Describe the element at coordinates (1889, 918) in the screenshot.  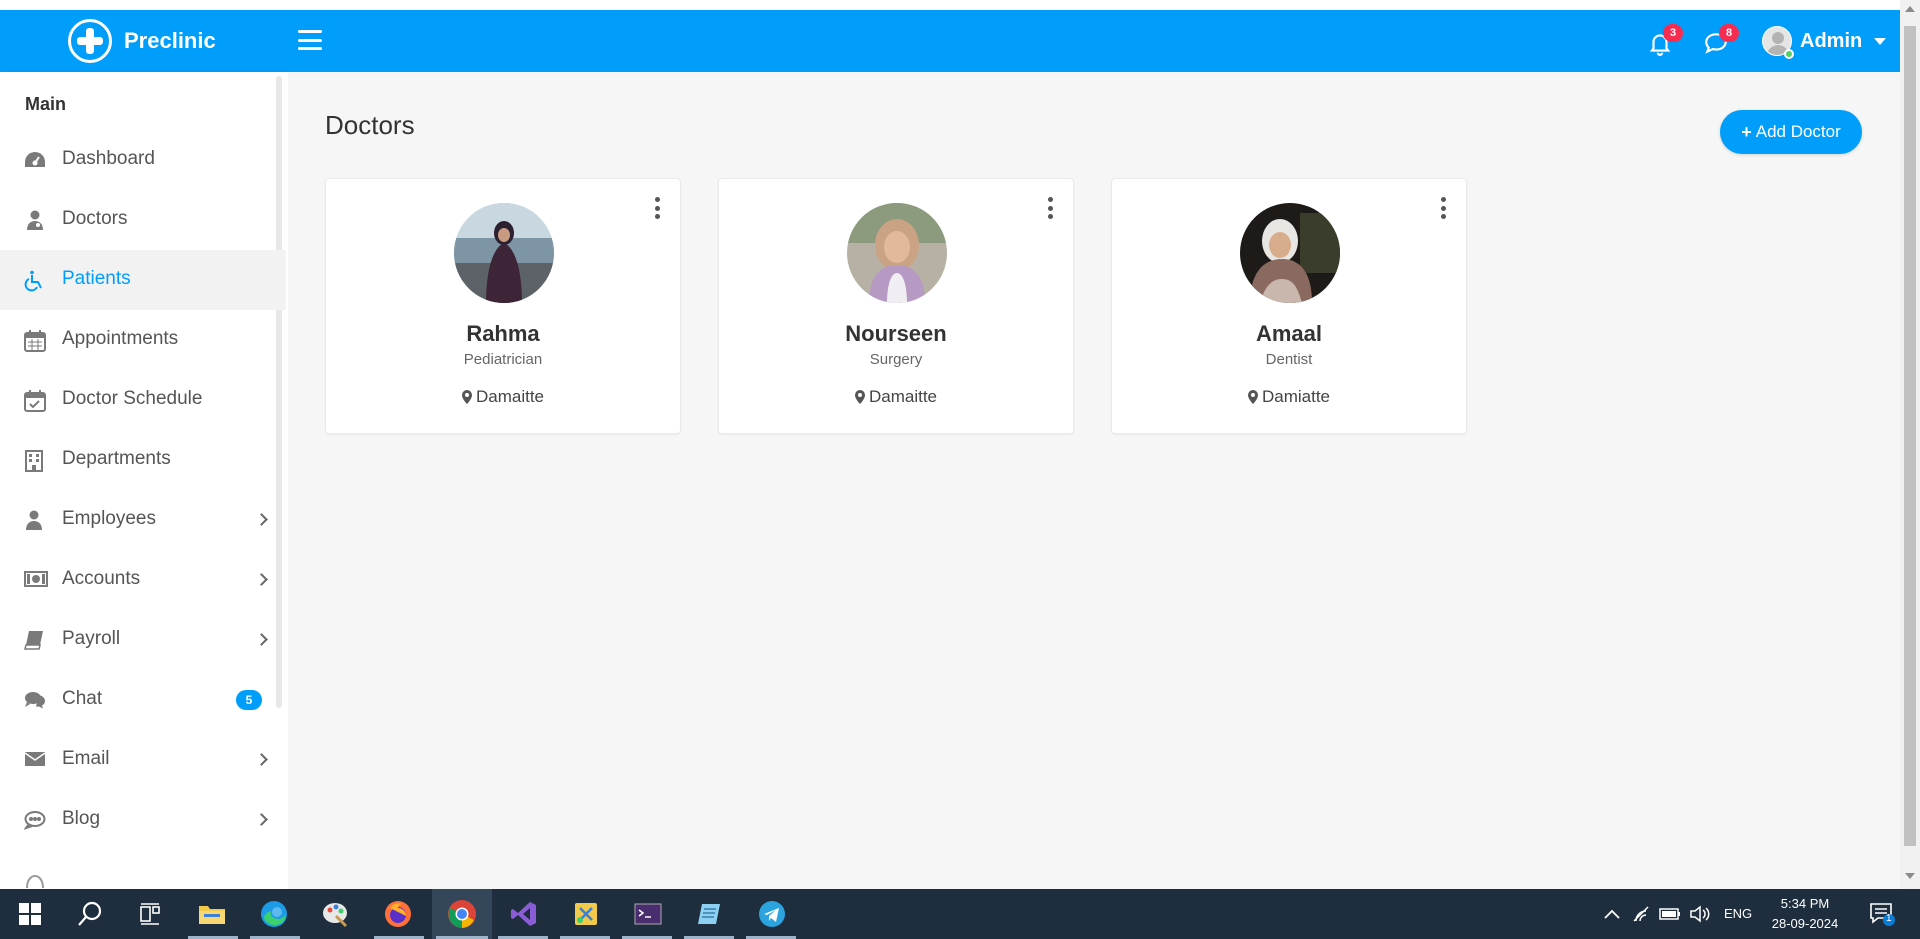
I see `action-center-count: 1` at that location.